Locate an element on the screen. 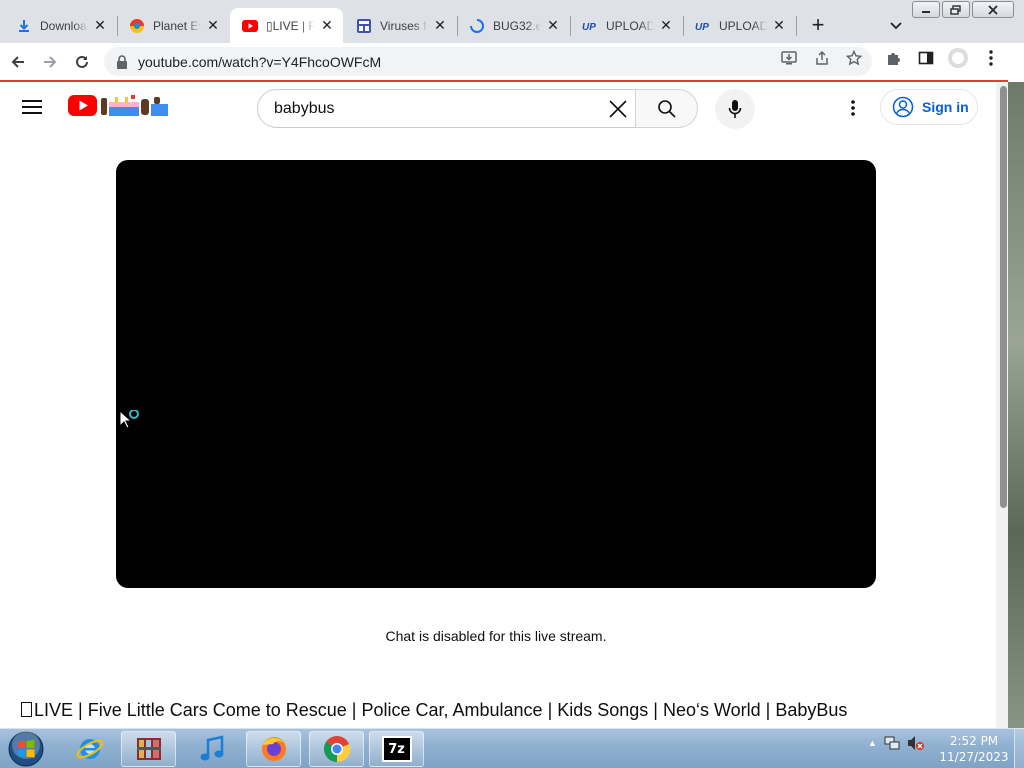 The height and width of the screenshot is (768, 1024). clock-time: 2:52 PM is located at coordinates (974, 741).